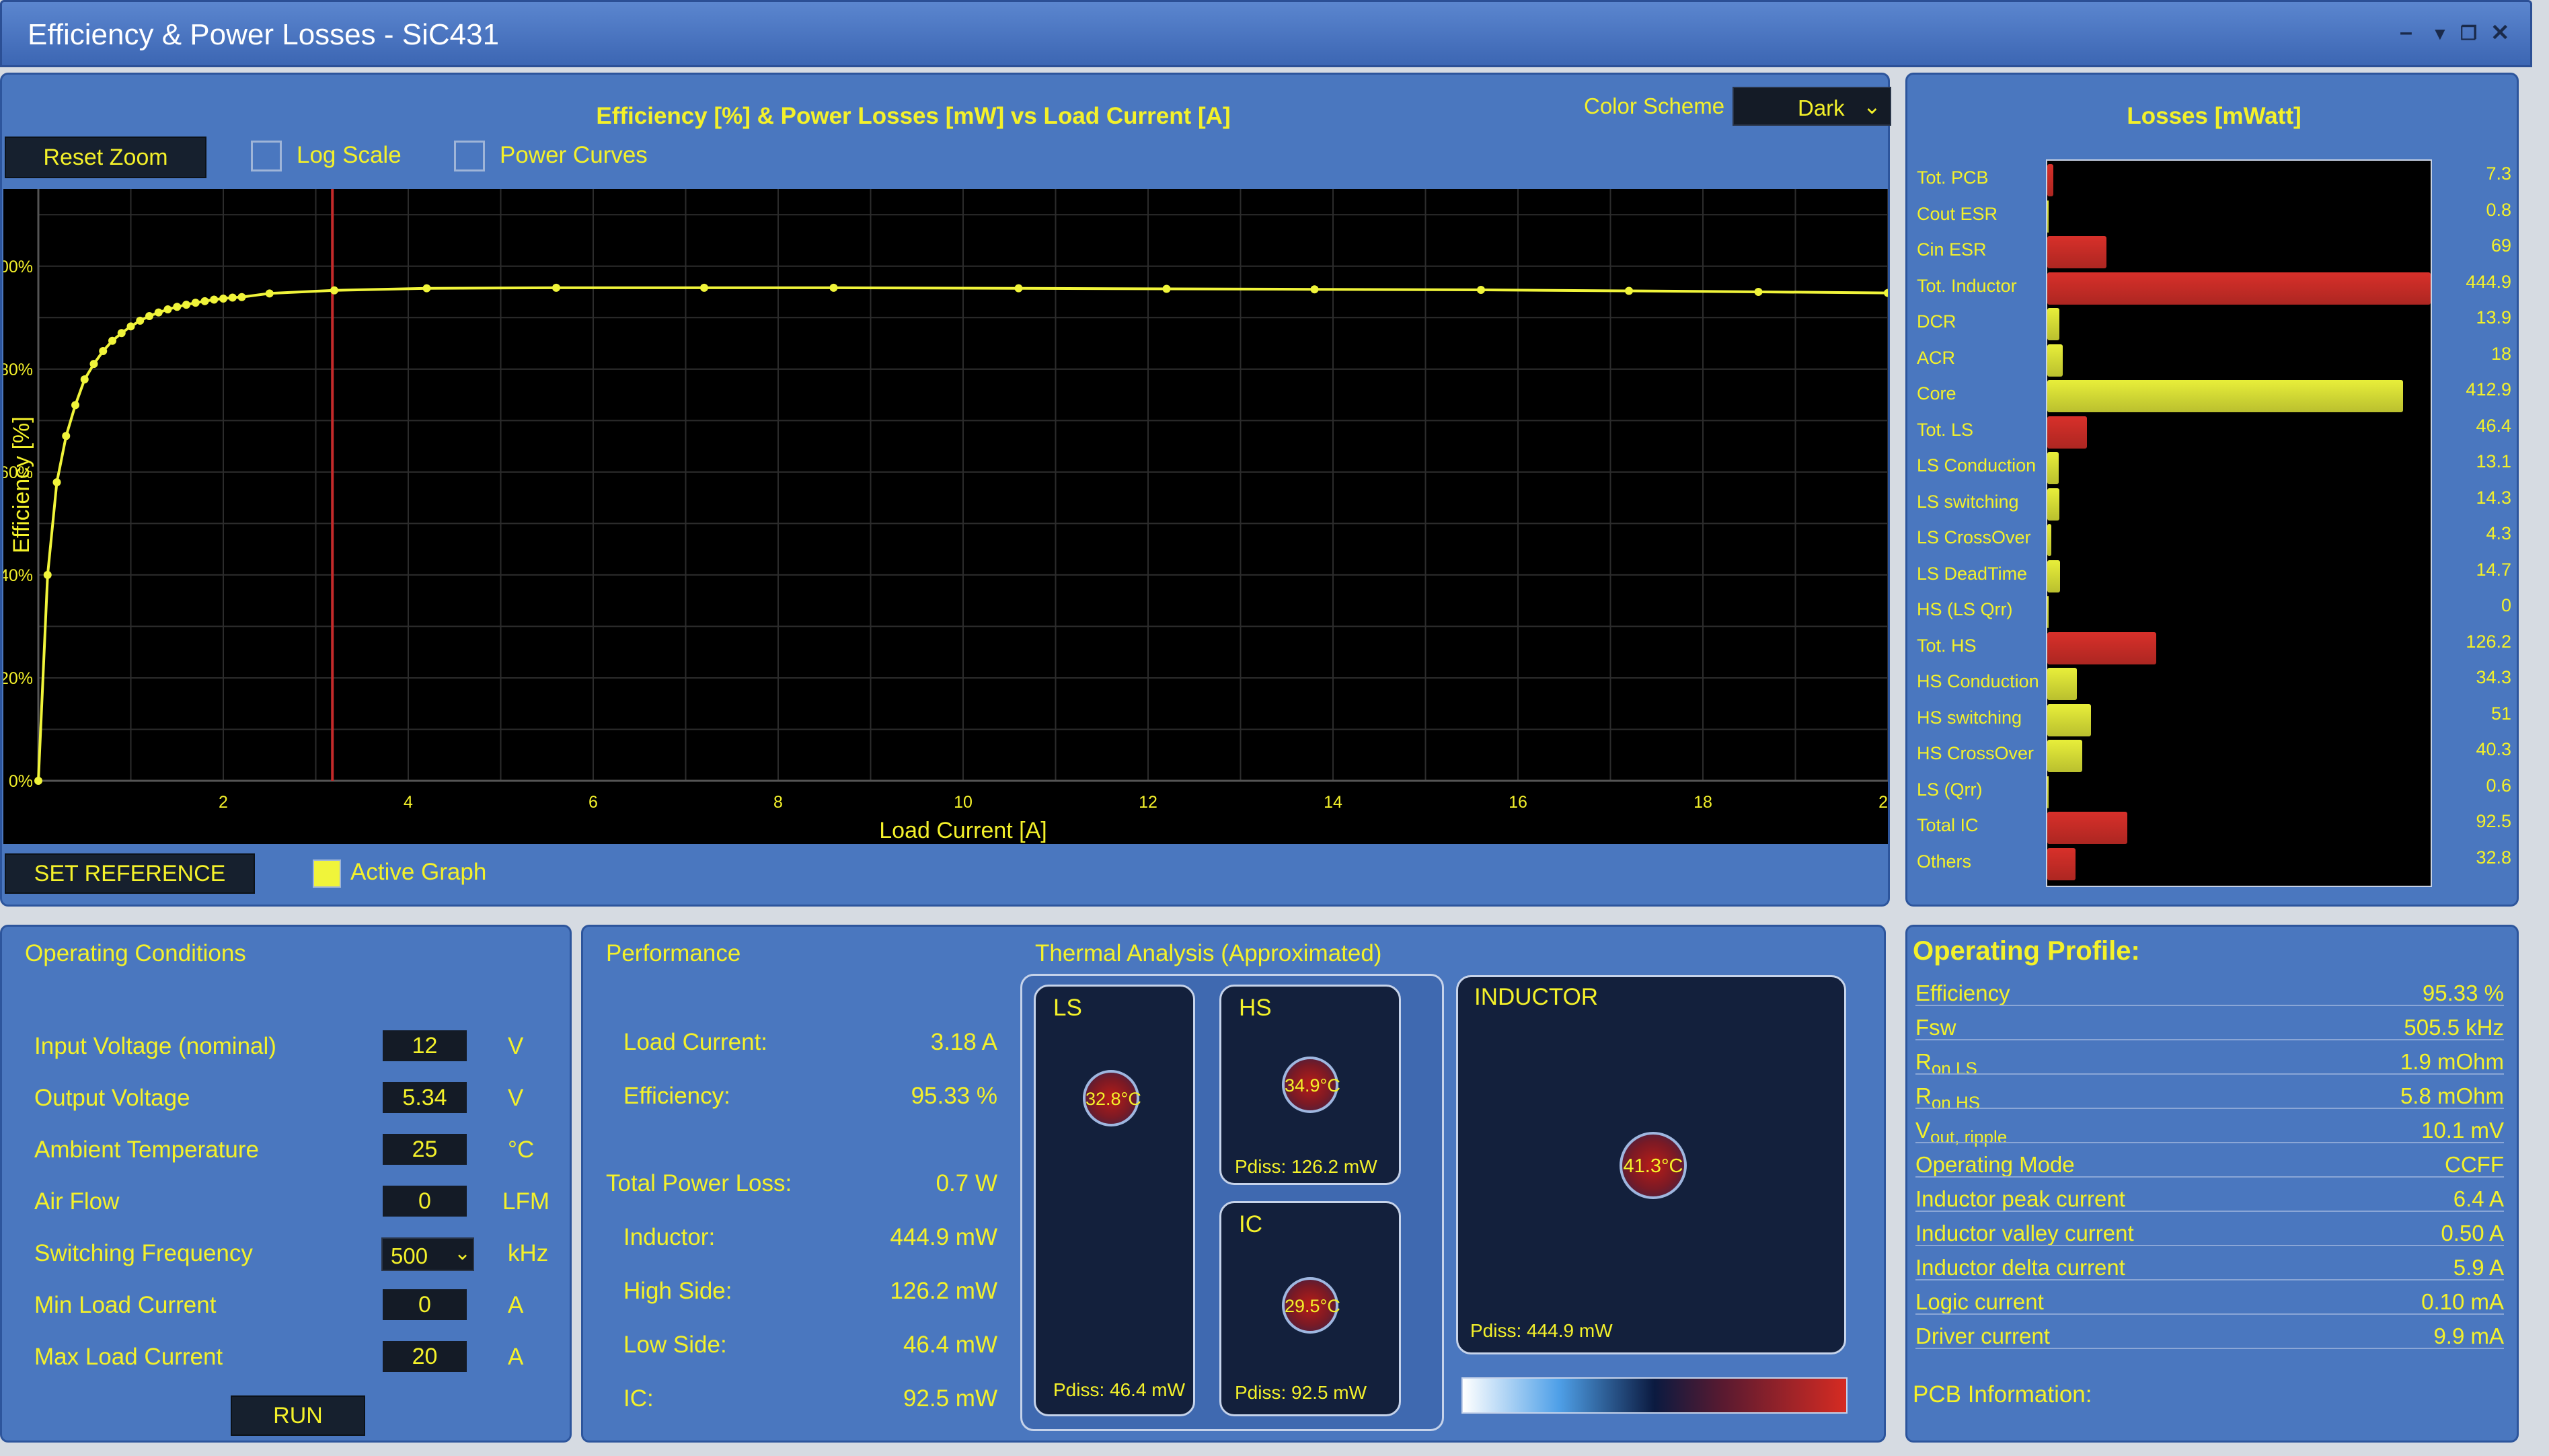 Image resolution: width=2549 pixels, height=1456 pixels. I want to click on loss-row: DCR 13.9, so click(2214, 324).